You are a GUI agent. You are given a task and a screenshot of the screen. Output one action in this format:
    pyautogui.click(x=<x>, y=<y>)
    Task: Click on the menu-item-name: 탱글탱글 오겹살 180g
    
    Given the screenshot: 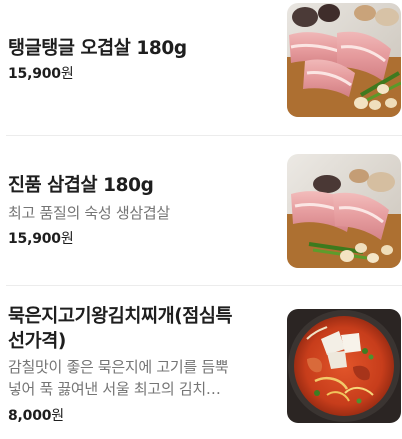 What is the action you would take?
    pyautogui.click(x=97, y=48)
    